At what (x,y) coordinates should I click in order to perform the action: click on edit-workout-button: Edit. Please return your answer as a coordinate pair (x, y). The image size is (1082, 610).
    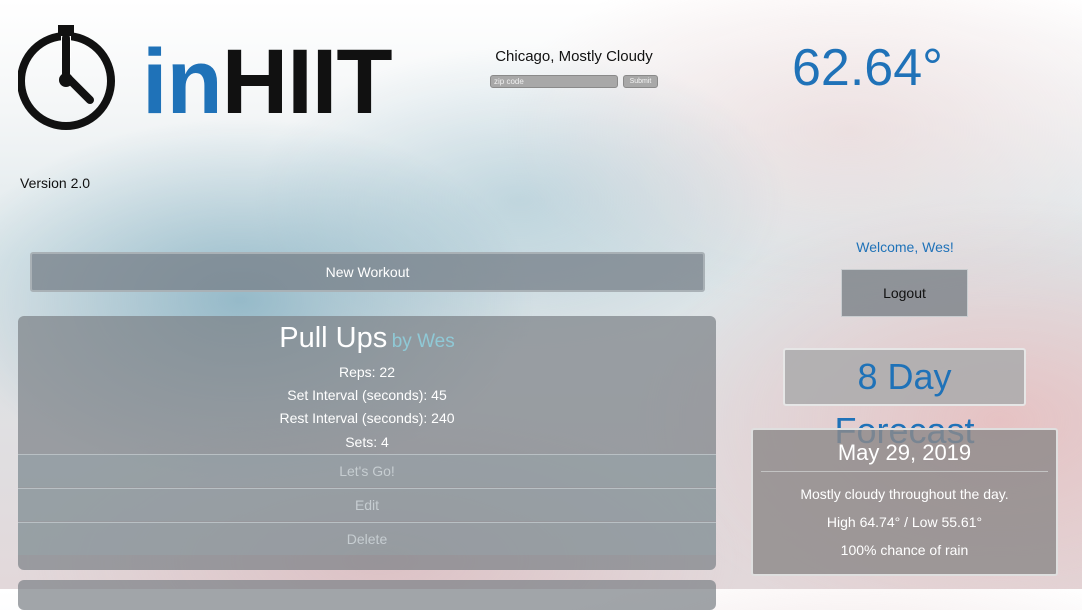
    Looking at the image, I should click on (367, 504).